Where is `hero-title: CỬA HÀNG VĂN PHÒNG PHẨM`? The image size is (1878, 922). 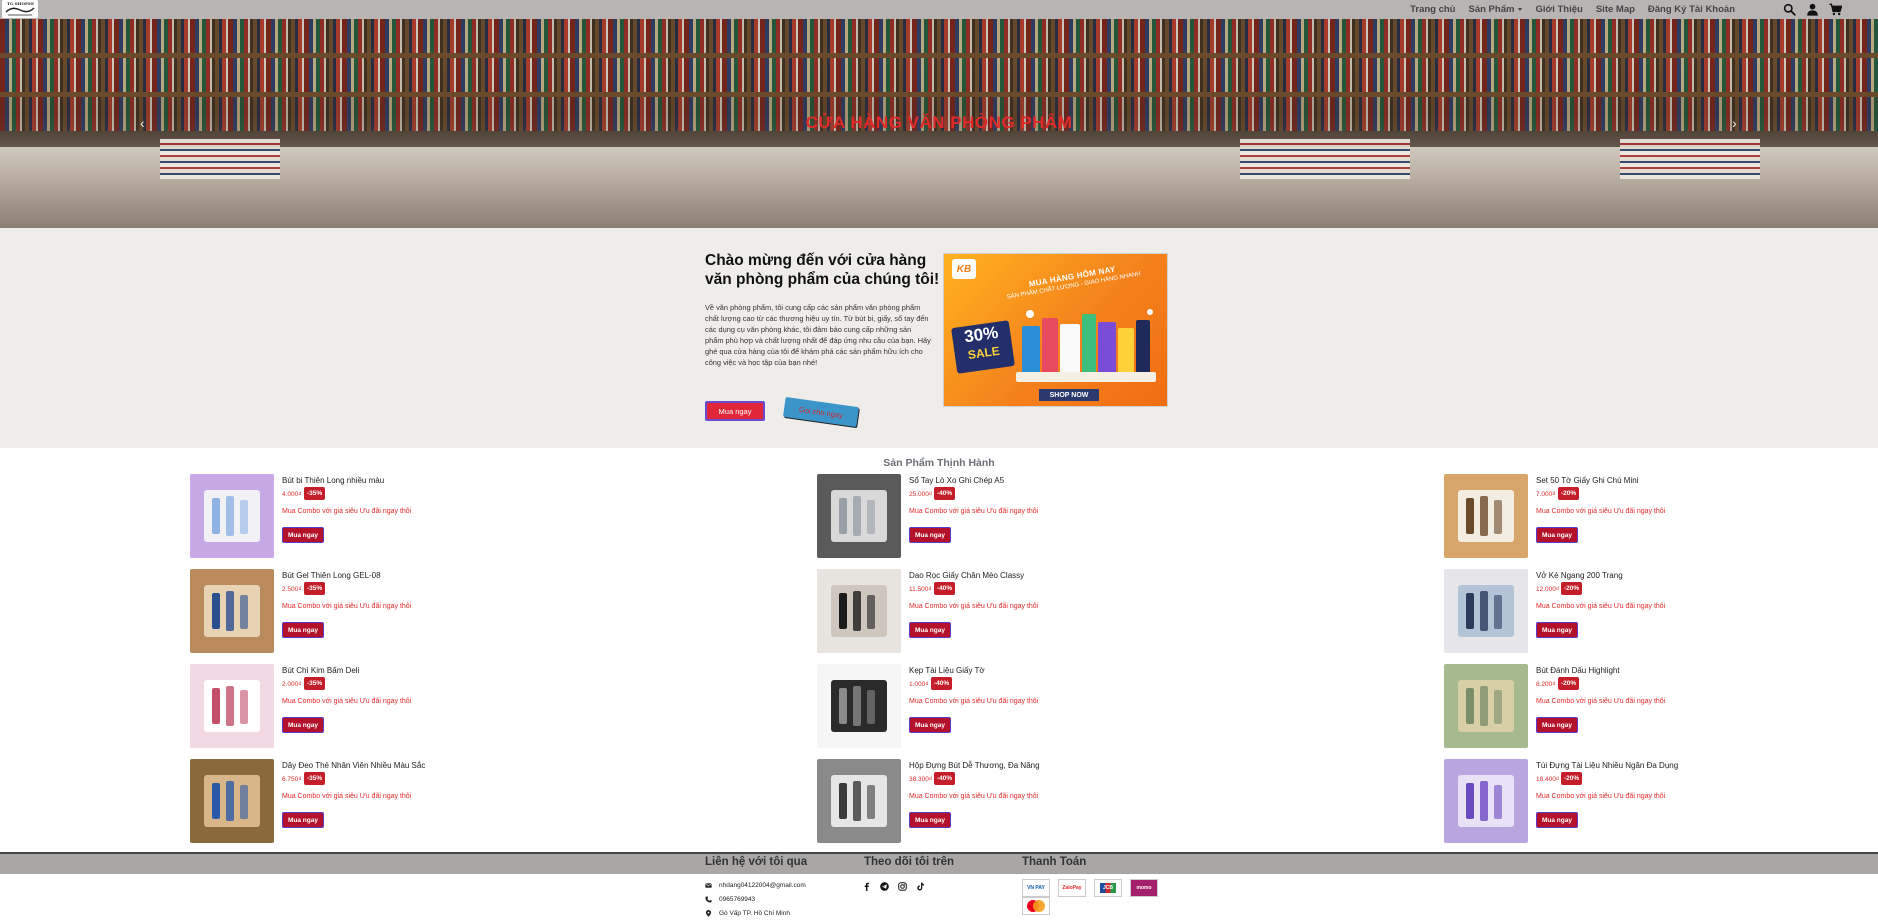
hero-title: CỬA HÀNG VĂN PHÒNG PHẨM is located at coordinates (939, 122).